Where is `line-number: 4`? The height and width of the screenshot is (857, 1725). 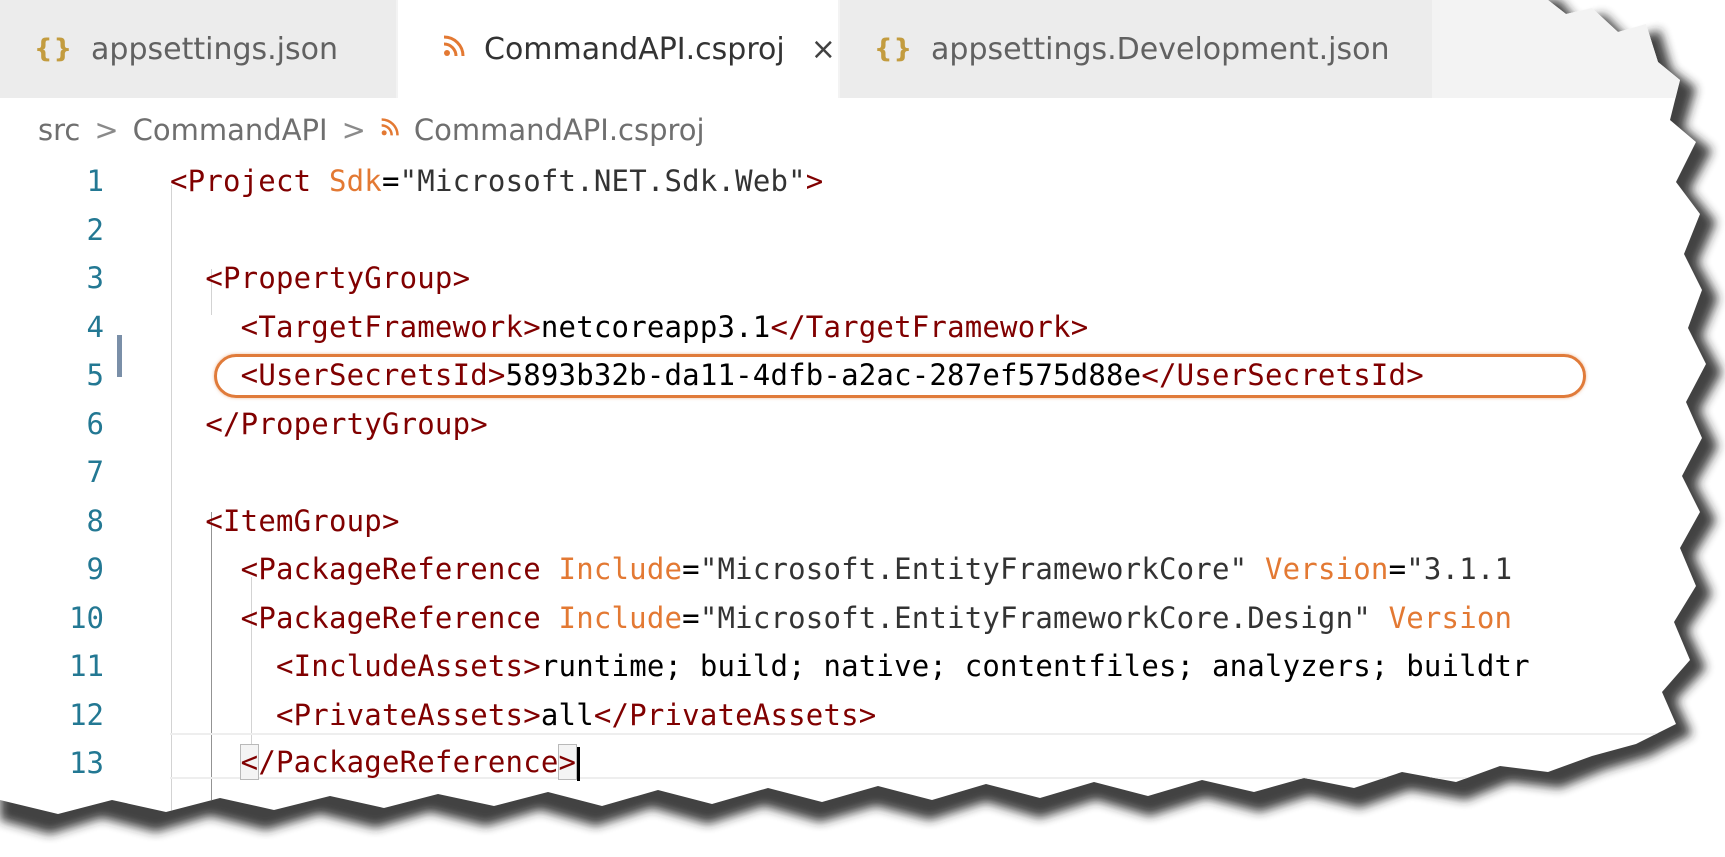
line-number: 4 is located at coordinates (95, 326).